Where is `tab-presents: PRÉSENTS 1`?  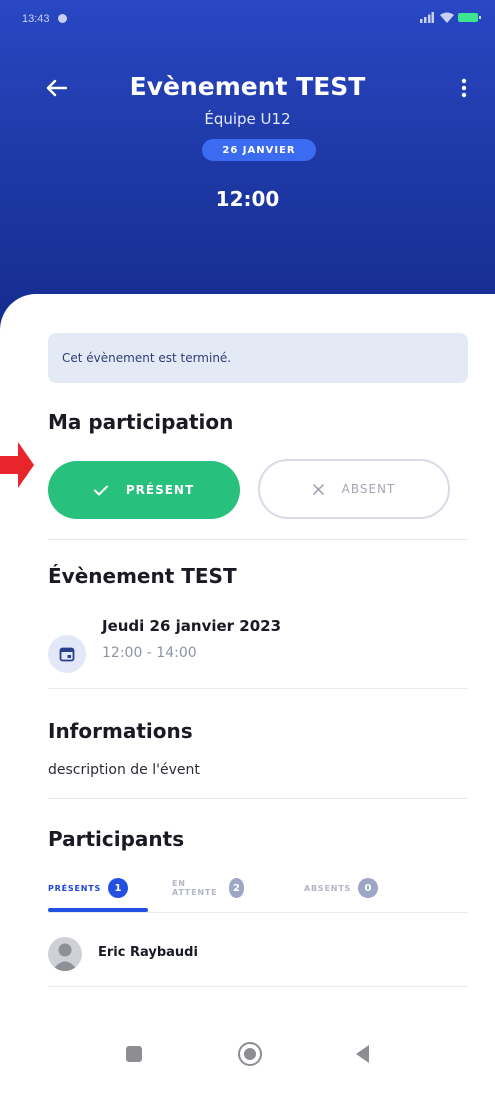 tab-presents: PRÉSENTS 1 is located at coordinates (88, 888).